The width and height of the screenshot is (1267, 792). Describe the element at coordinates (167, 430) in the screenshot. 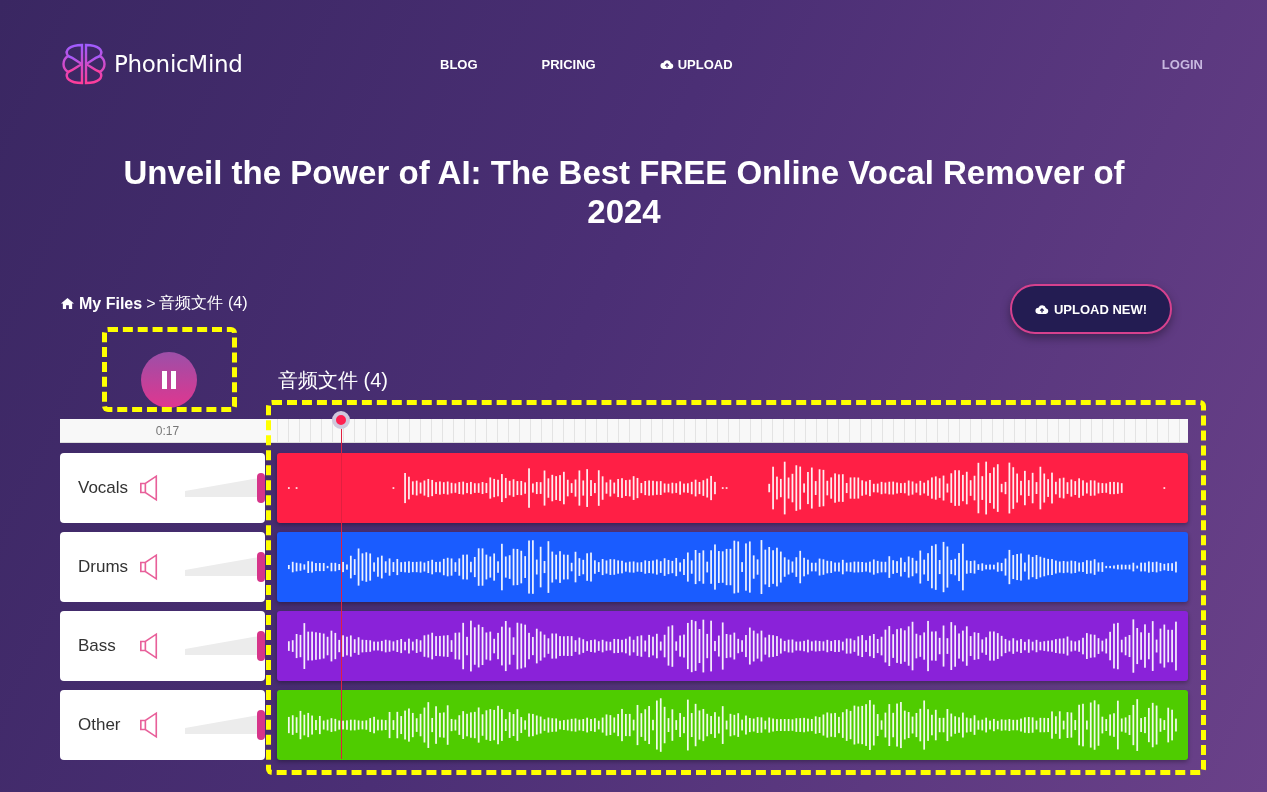

I see `current-time: 0:17` at that location.